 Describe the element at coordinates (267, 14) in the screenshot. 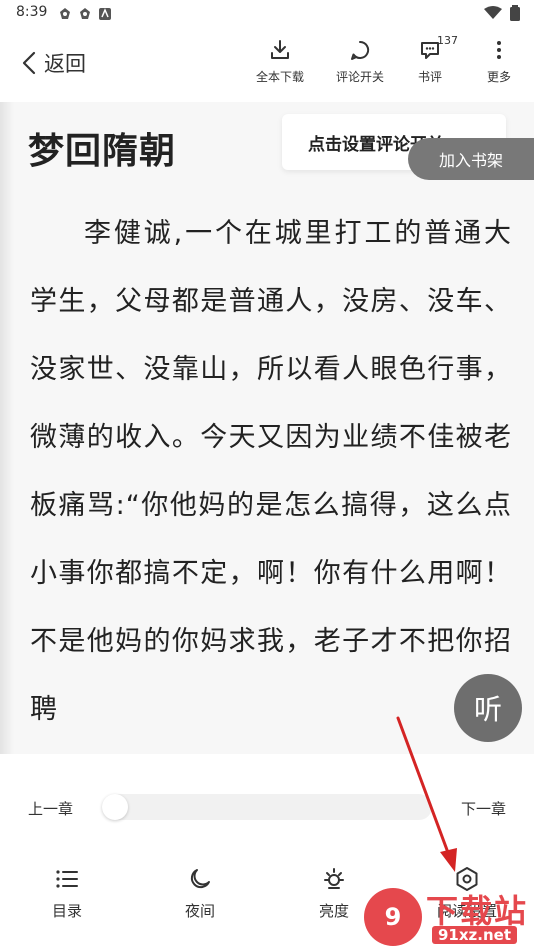

I see `status-bar: 8:39` at that location.